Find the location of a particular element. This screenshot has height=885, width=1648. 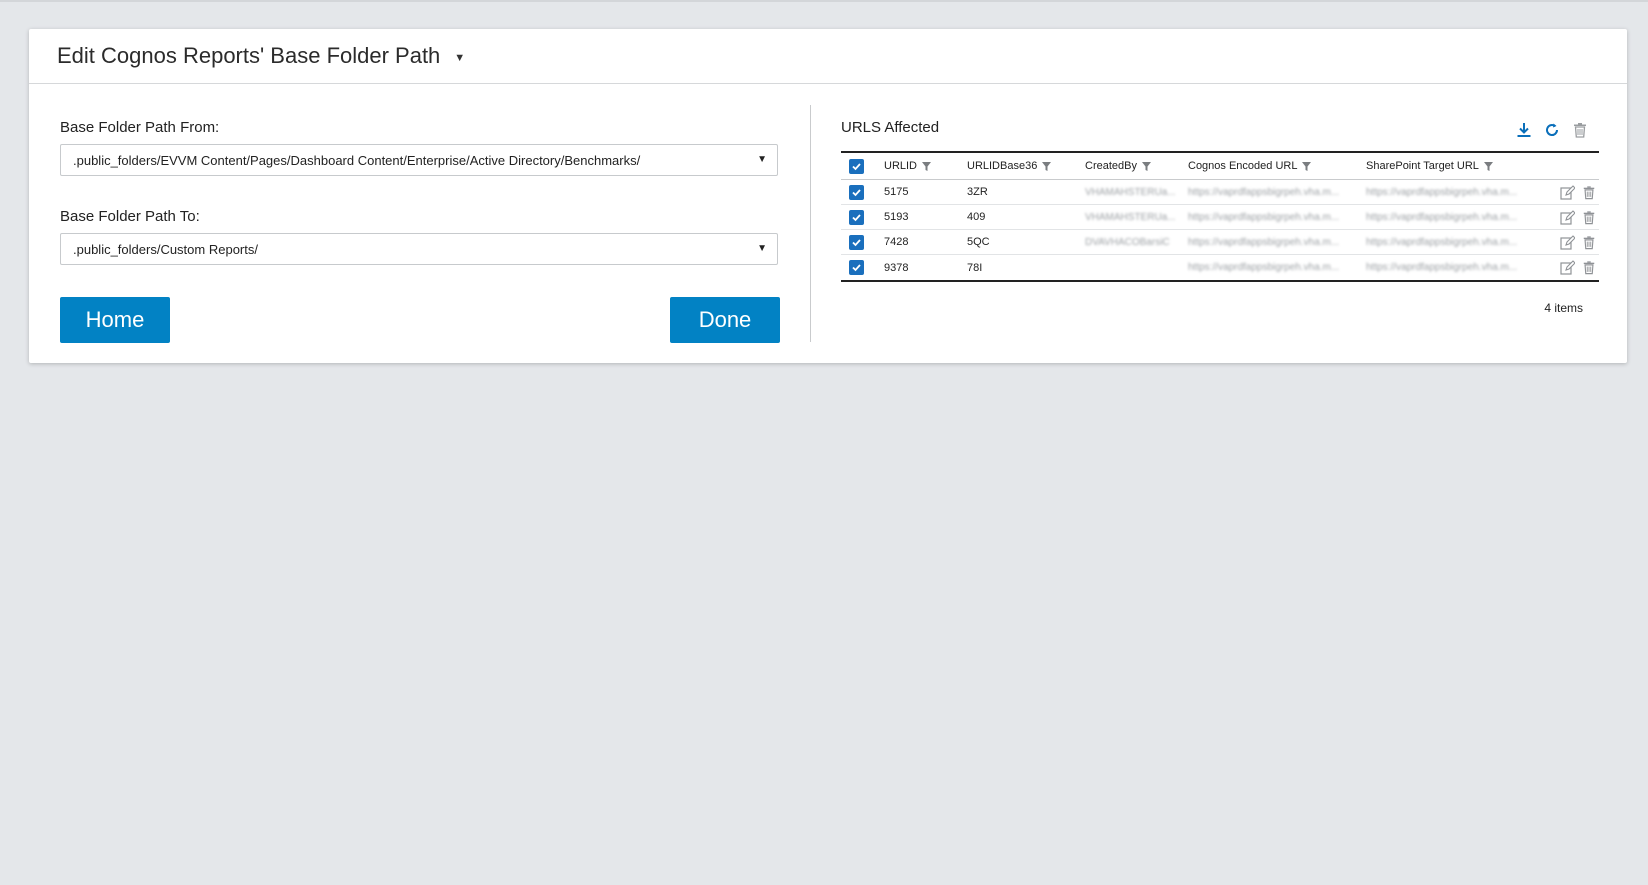

urls-title: URLS Affected is located at coordinates (890, 127).